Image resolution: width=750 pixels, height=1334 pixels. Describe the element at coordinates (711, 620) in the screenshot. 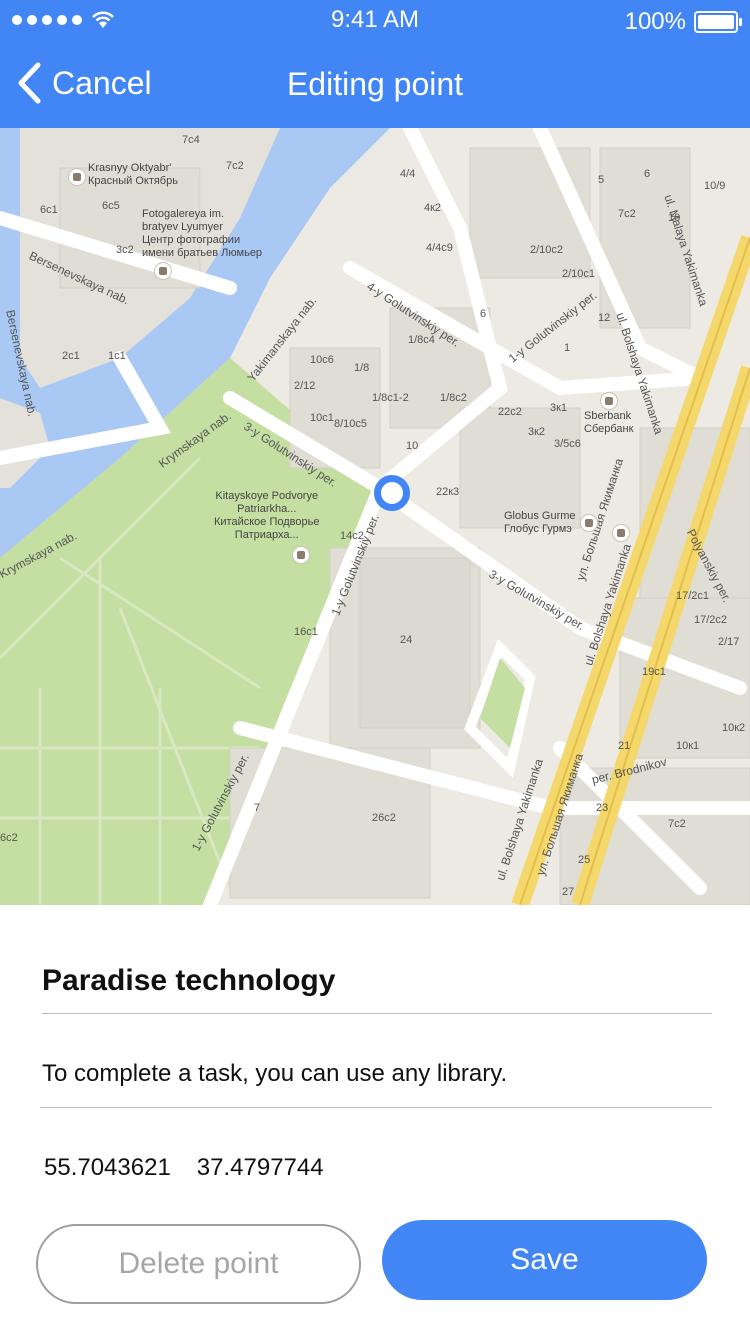

I see `building-number: 17/2c2` at that location.